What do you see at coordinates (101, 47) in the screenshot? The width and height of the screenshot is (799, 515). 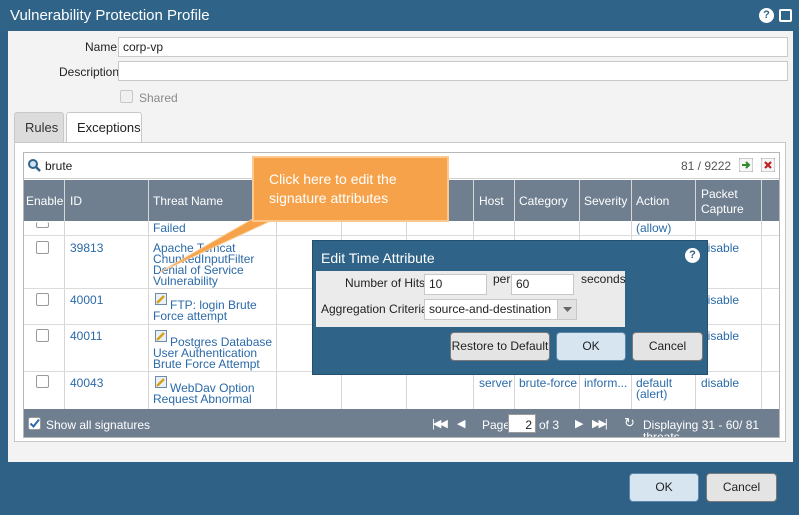 I see `name-label: Name` at bounding box center [101, 47].